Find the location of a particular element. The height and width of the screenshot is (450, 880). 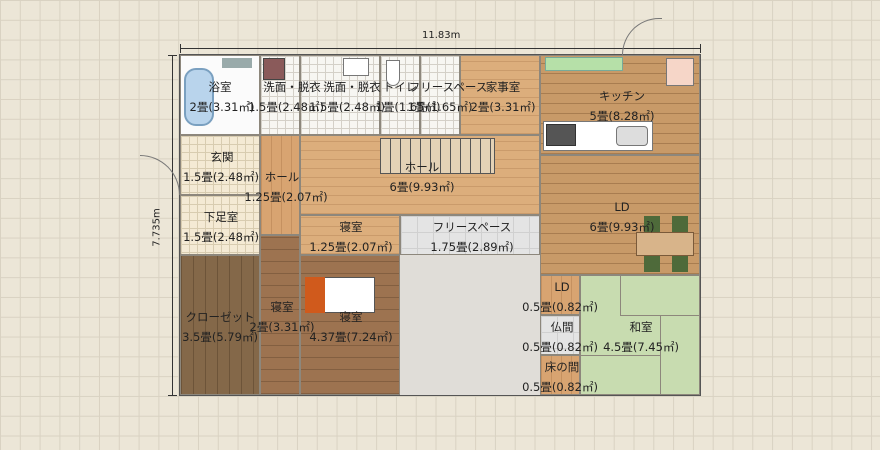

room-name-label: クローゼット is located at coordinates (220, 317).